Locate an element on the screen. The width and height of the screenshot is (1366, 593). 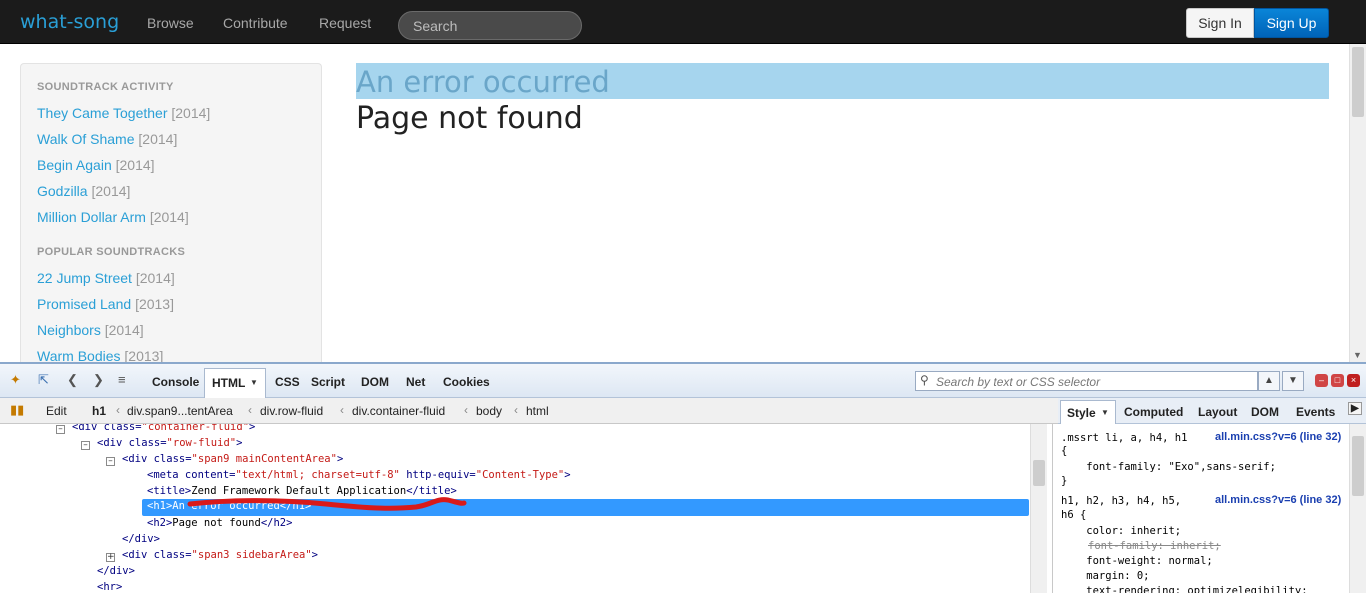
sign-up-button: Sign Up is located at coordinates (1291, 23).